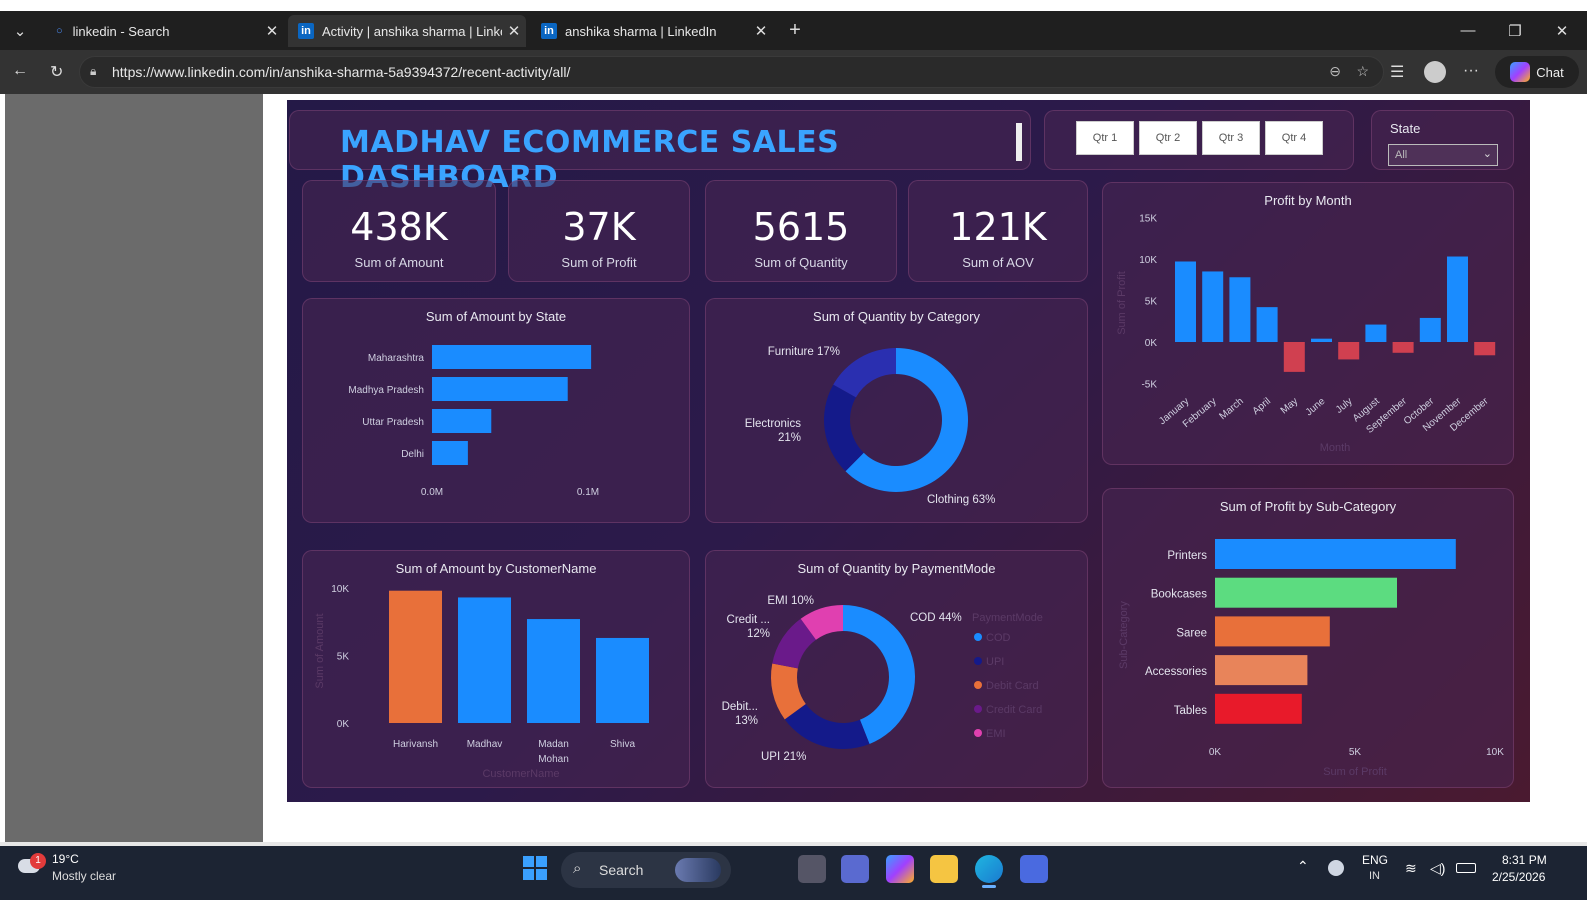 This screenshot has width=1587, height=900. What do you see at coordinates (165, 31) in the screenshot?
I see `tab-linkedin-search: ○ linkedin - Search ✕` at bounding box center [165, 31].